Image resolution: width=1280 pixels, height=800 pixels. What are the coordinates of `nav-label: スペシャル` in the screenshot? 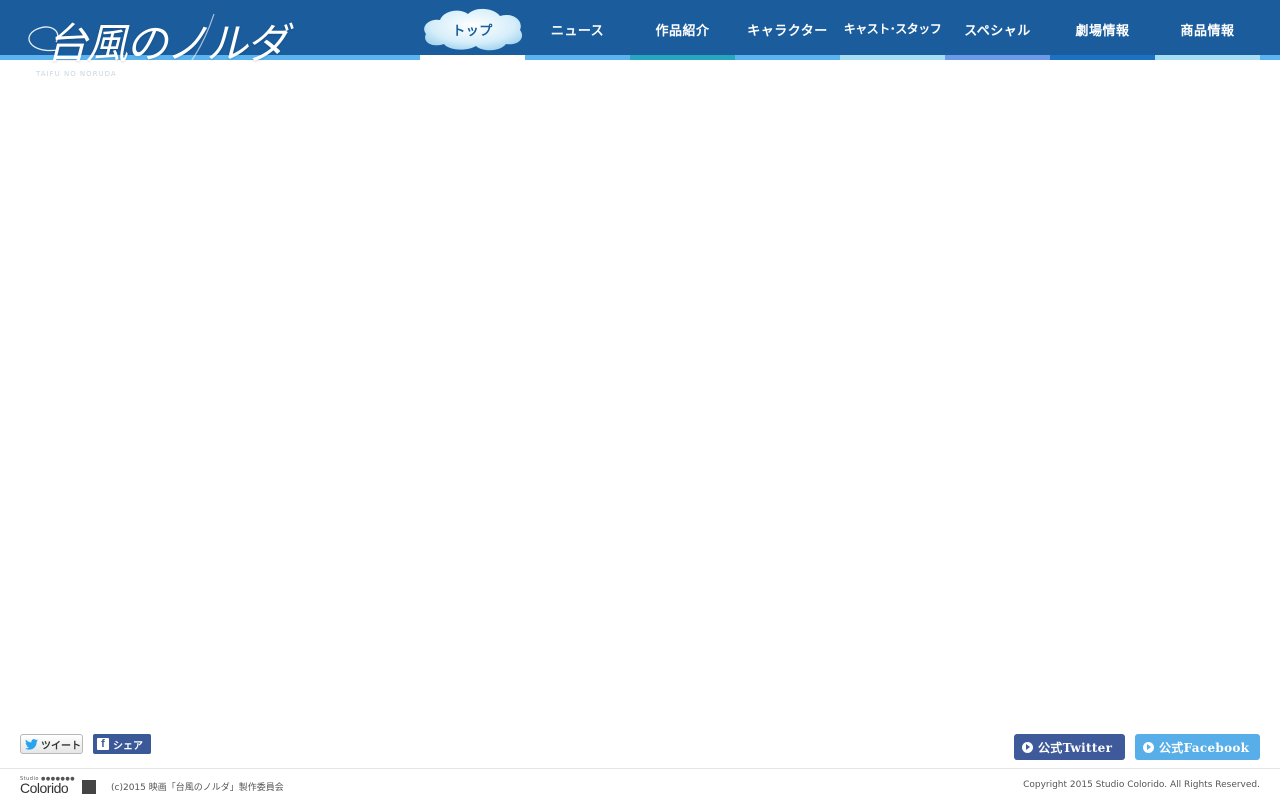 It's located at (997, 31).